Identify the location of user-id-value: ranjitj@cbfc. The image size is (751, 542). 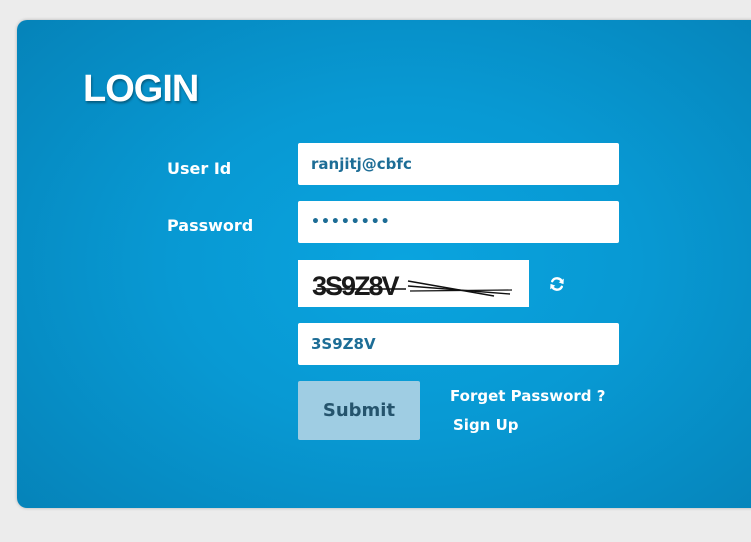
(361, 164).